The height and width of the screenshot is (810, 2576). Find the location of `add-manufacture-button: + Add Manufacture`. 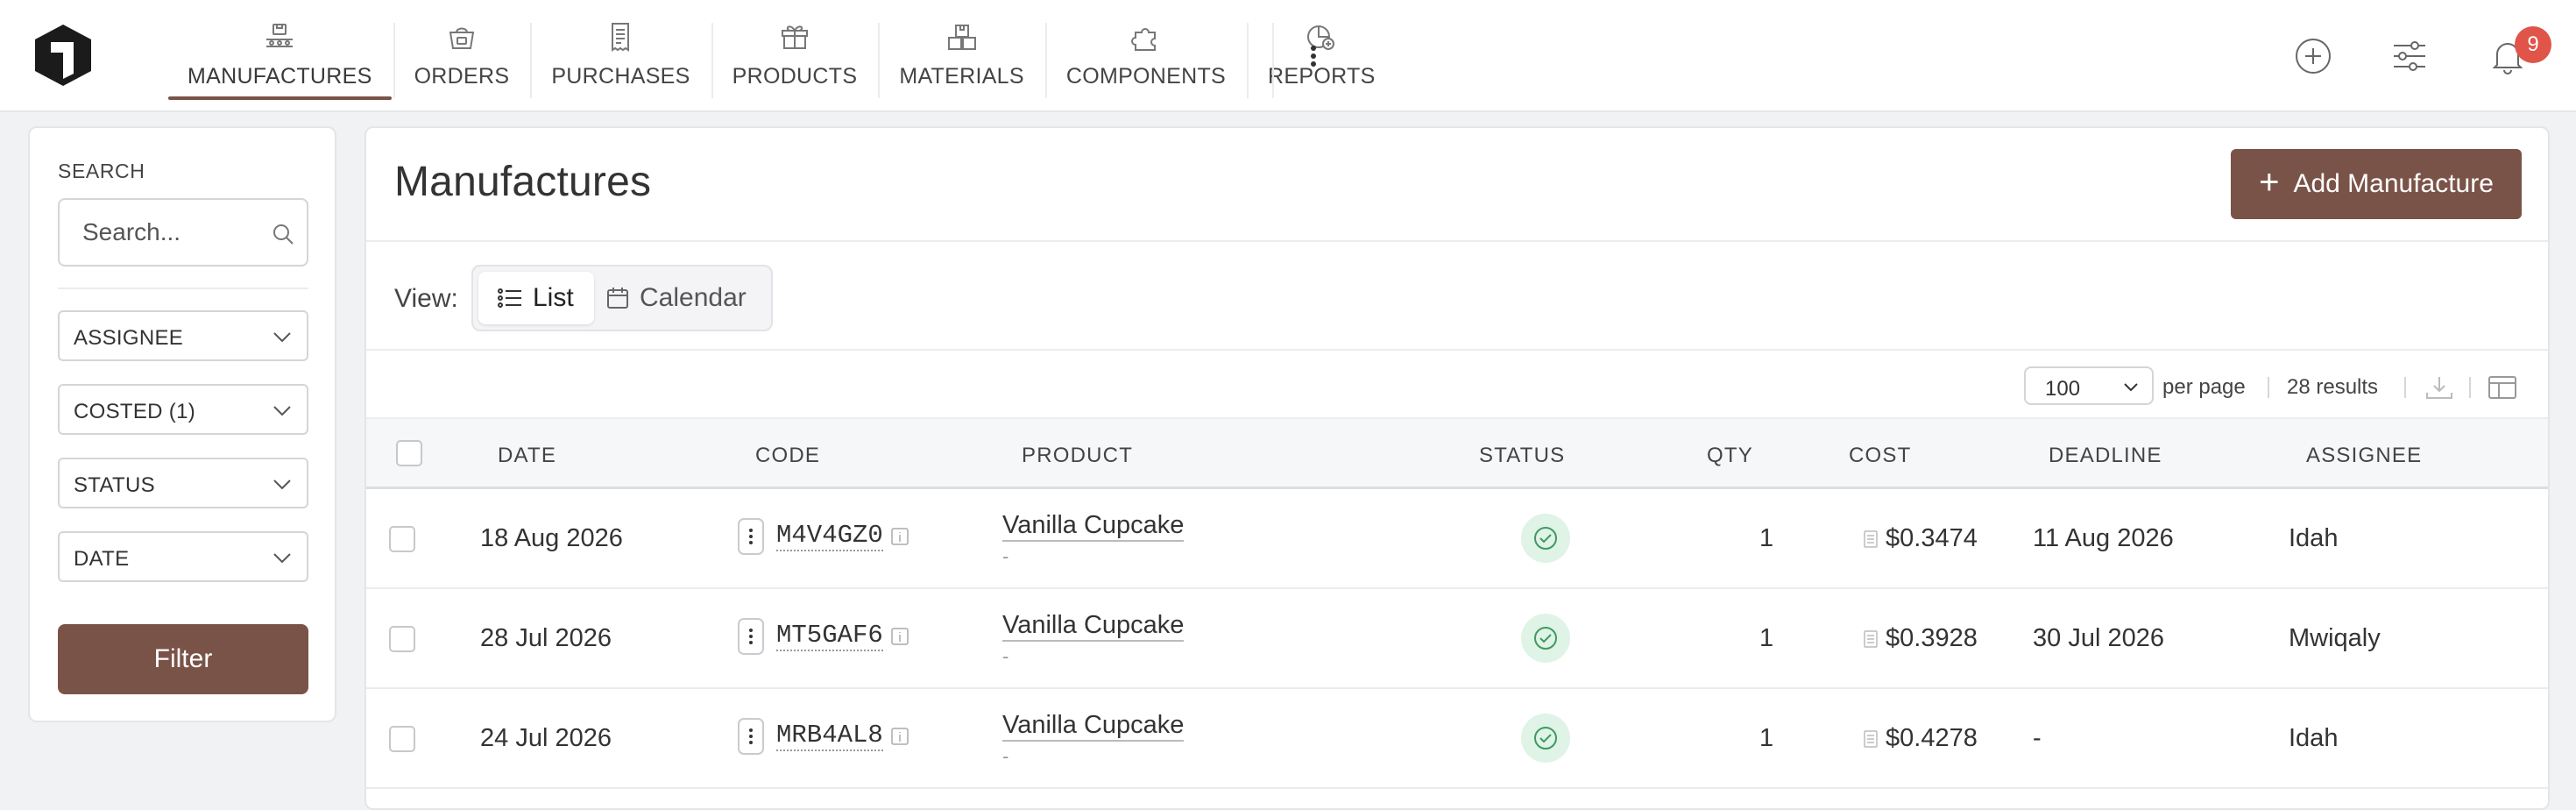

add-manufacture-button: + Add Manufacture is located at coordinates (2376, 184).